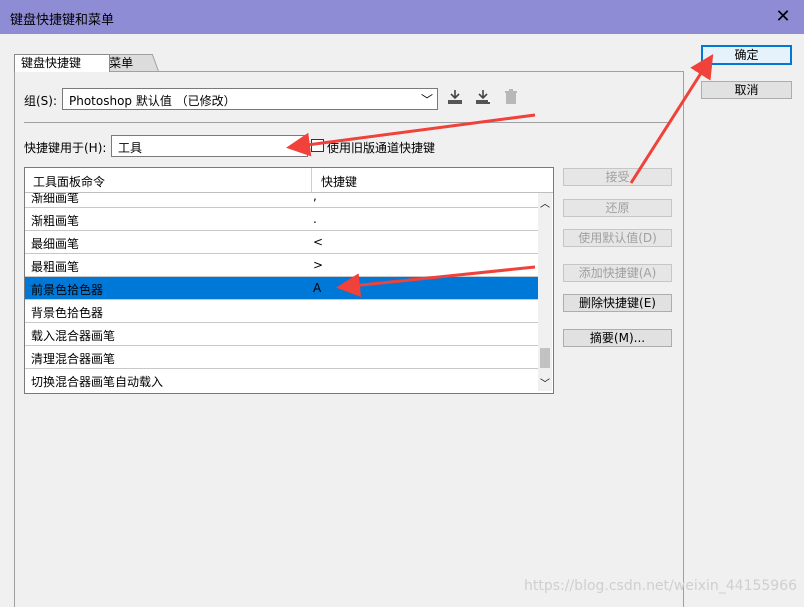 This screenshot has width=804, height=607. What do you see at coordinates (130, 148) in the screenshot?
I see `shortcuts-for-value: 工具` at bounding box center [130, 148].